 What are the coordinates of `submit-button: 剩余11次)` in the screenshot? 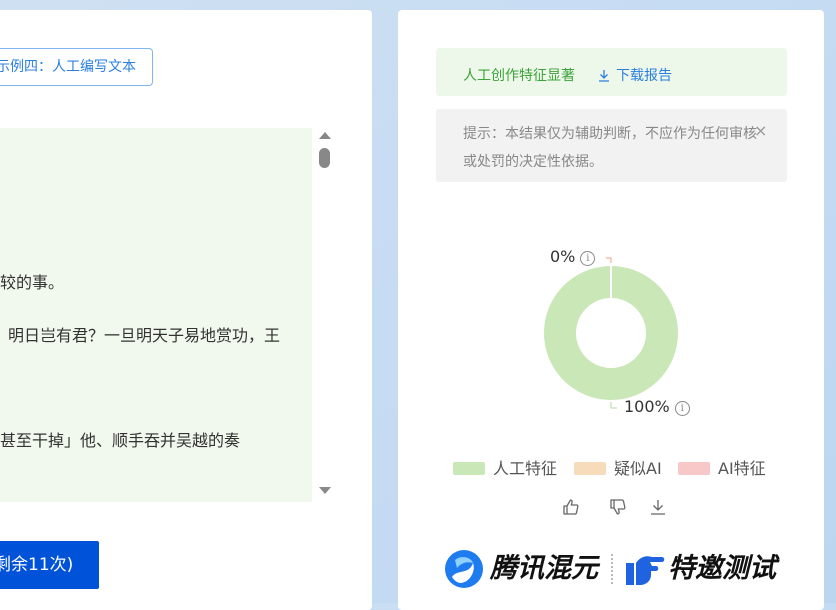 It's located at (49, 565).